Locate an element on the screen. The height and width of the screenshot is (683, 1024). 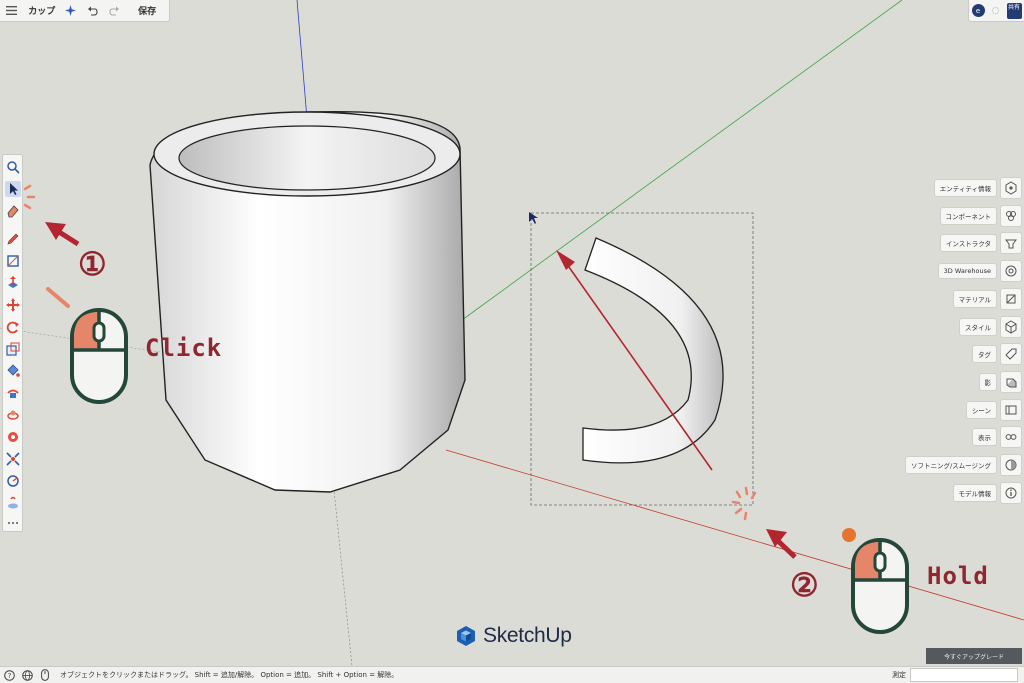
panel-entity-info: エンティティ情報 is located at coordinates (977, 188).